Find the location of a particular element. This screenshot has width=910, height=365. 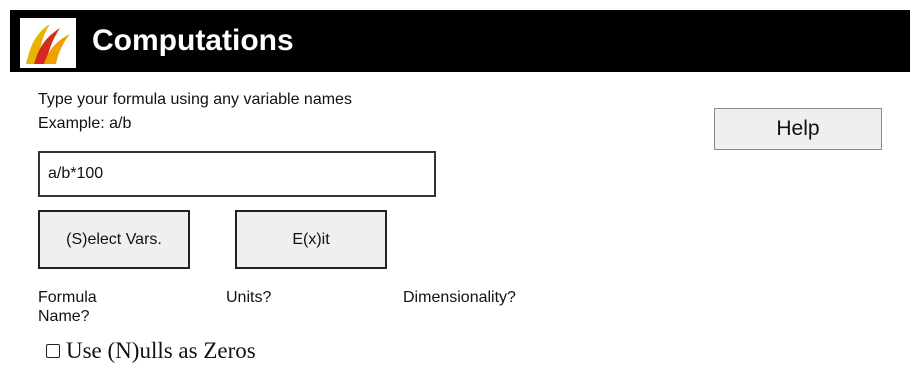

example-text: Example: a/b is located at coordinates (85, 123).